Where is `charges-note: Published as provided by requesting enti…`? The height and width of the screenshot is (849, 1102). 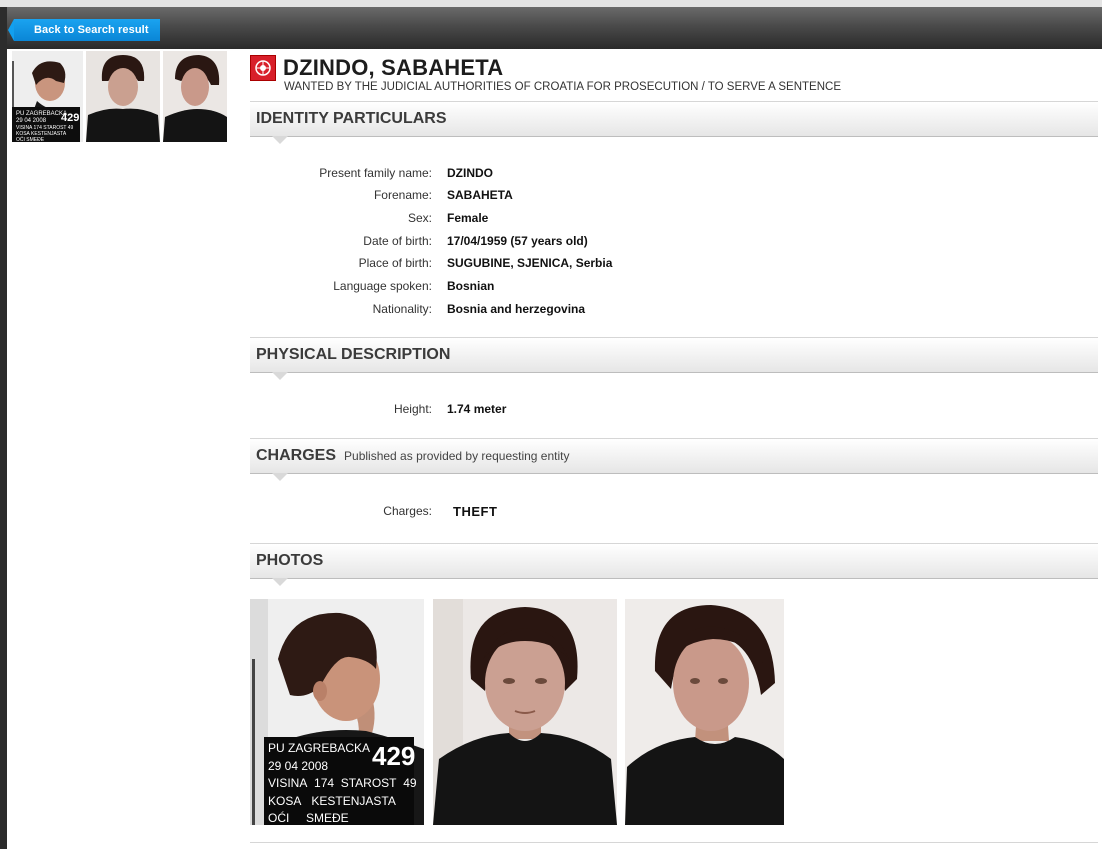 charges-note: Published as provided by requesting enti… is located at coordinates (457, 456).